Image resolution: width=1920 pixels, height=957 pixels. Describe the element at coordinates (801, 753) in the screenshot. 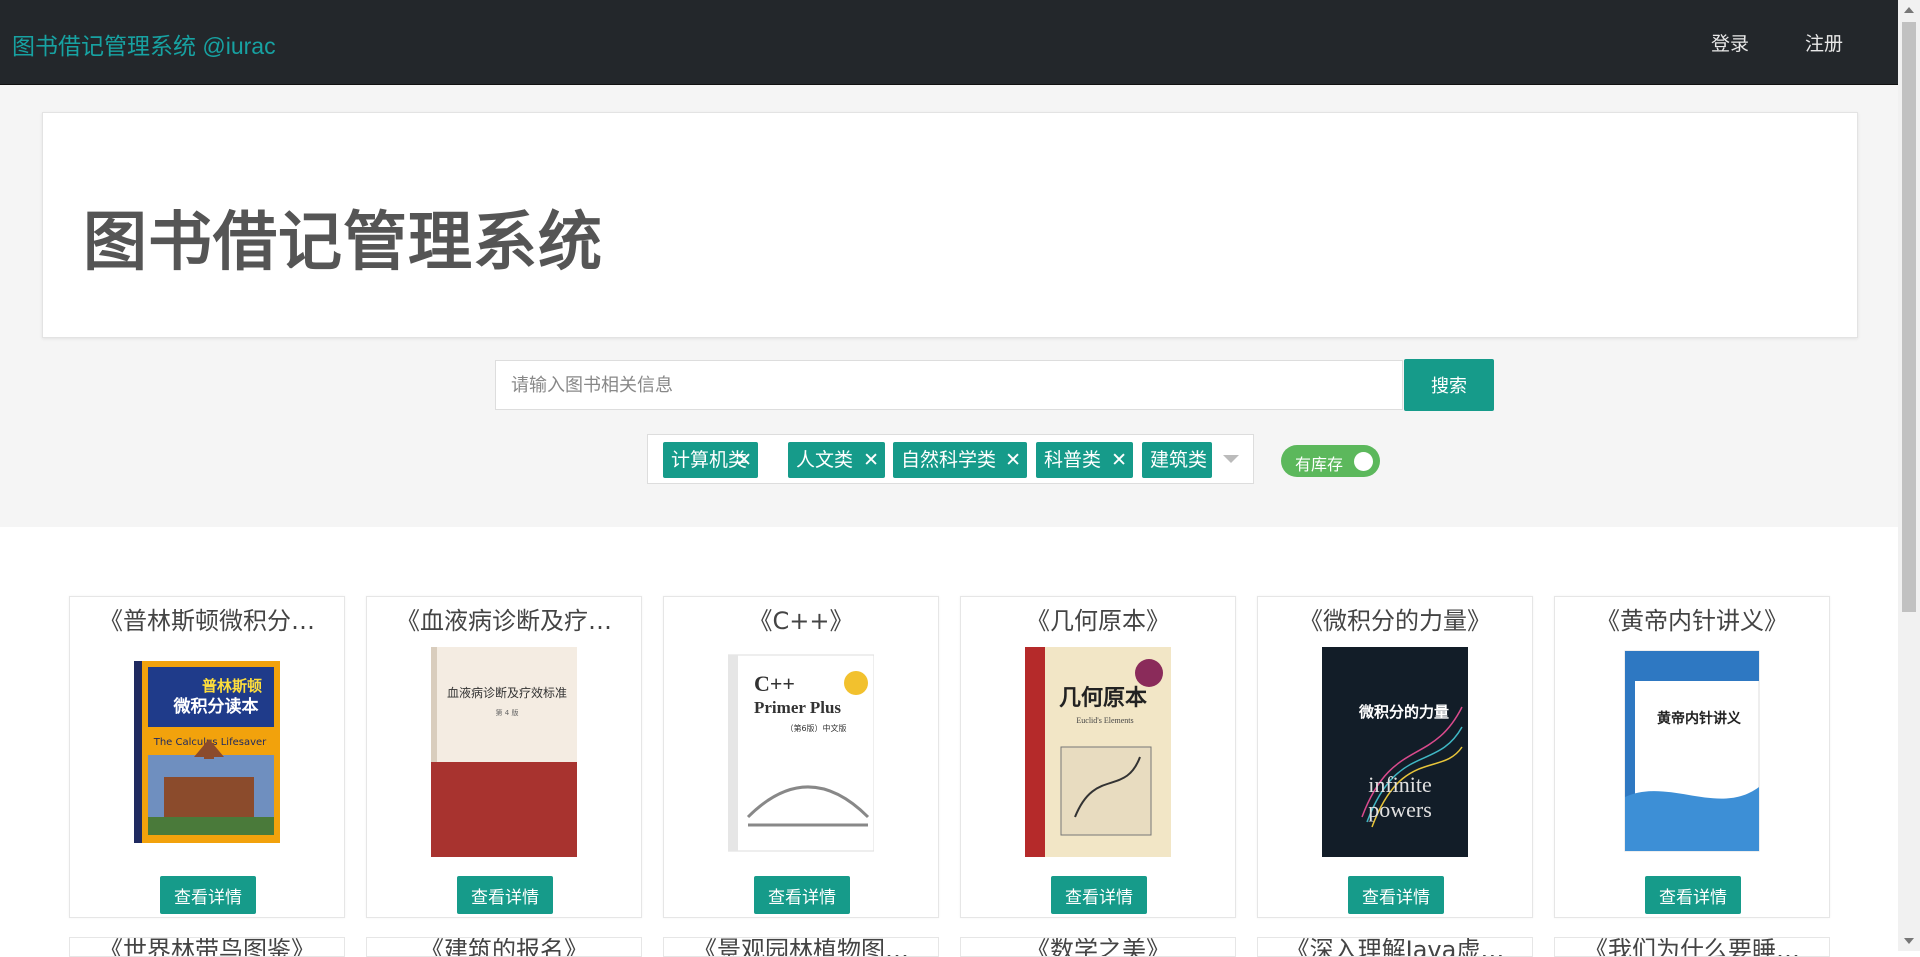

I see `book-cover-image: C++ Primer Plus （第6版）中文版` at that location.